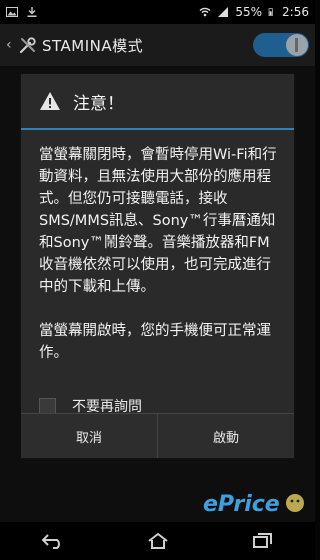 This screenshot has height=560, width=320. I want to click on eprice-watermark-logo: ePrice, so click(253, 504).